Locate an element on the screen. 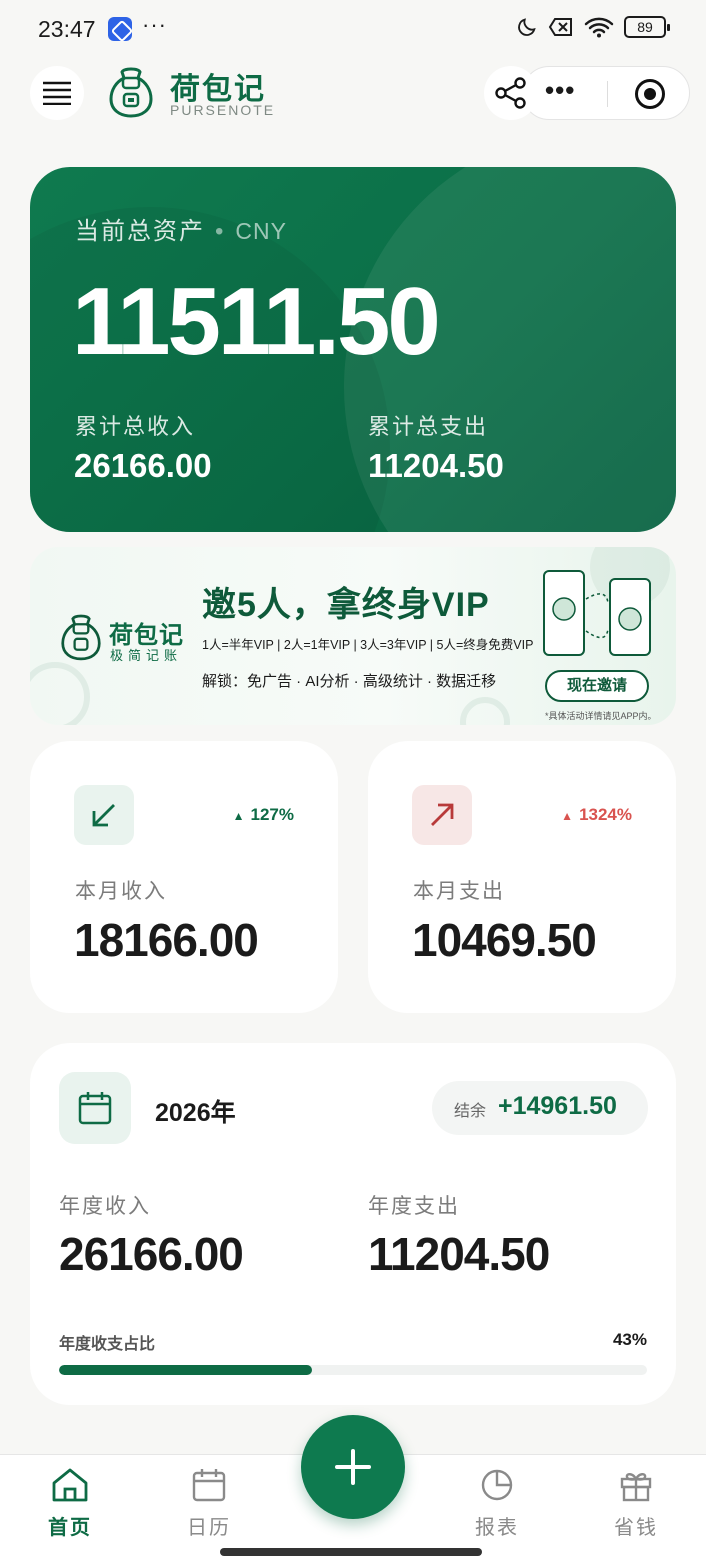  banner-slogan: 极简记账 is located at coordinates (146, 655).